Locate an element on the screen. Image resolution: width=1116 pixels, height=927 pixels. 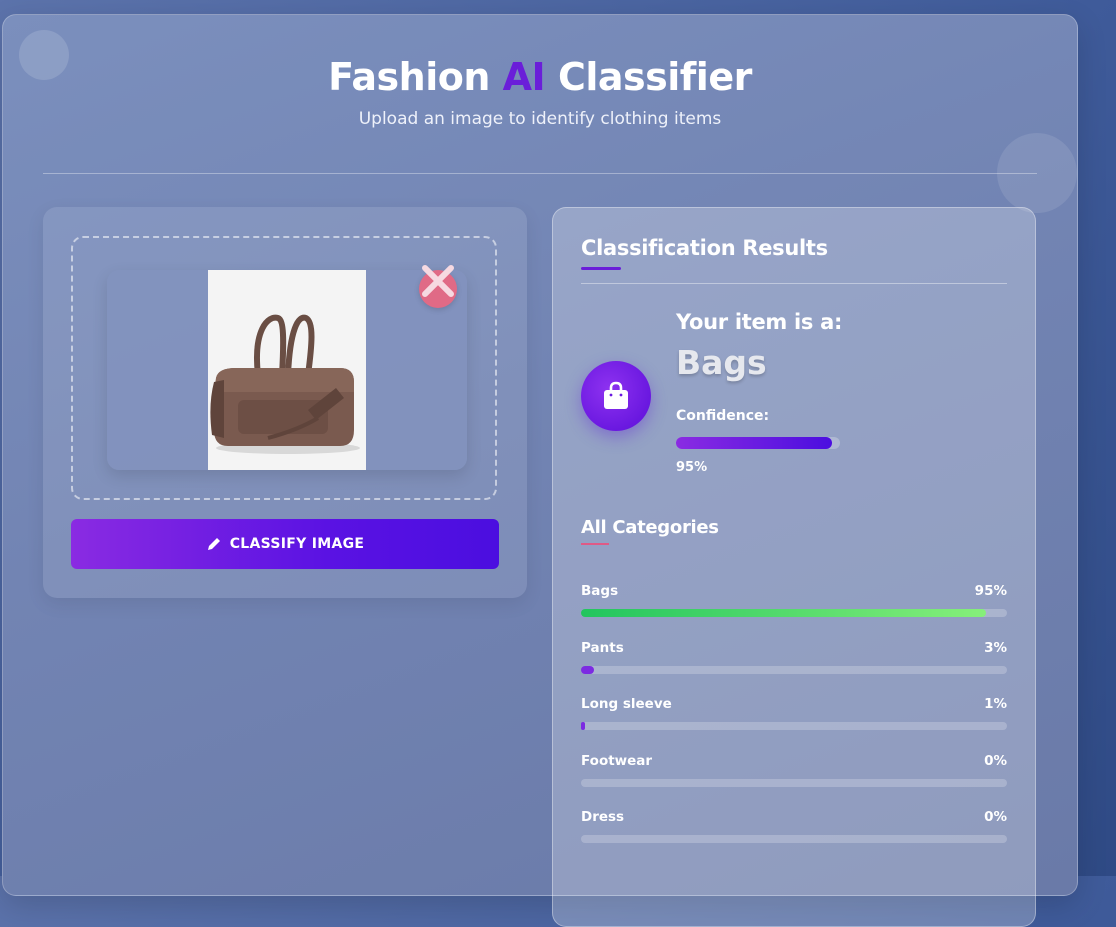
header-divider is located at coordinates (540, 173).